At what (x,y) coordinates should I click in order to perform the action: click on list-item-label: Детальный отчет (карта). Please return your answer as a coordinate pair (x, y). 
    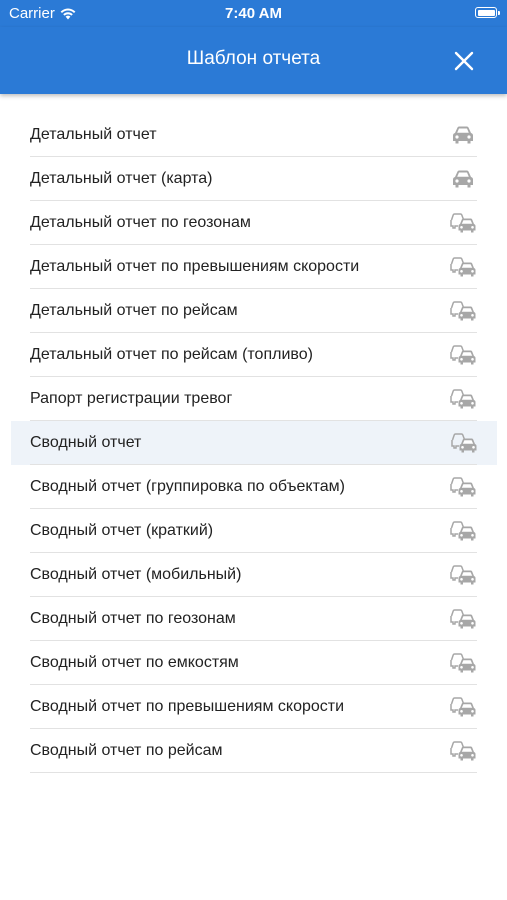
    Looking at the image, I should click on (121, 178).